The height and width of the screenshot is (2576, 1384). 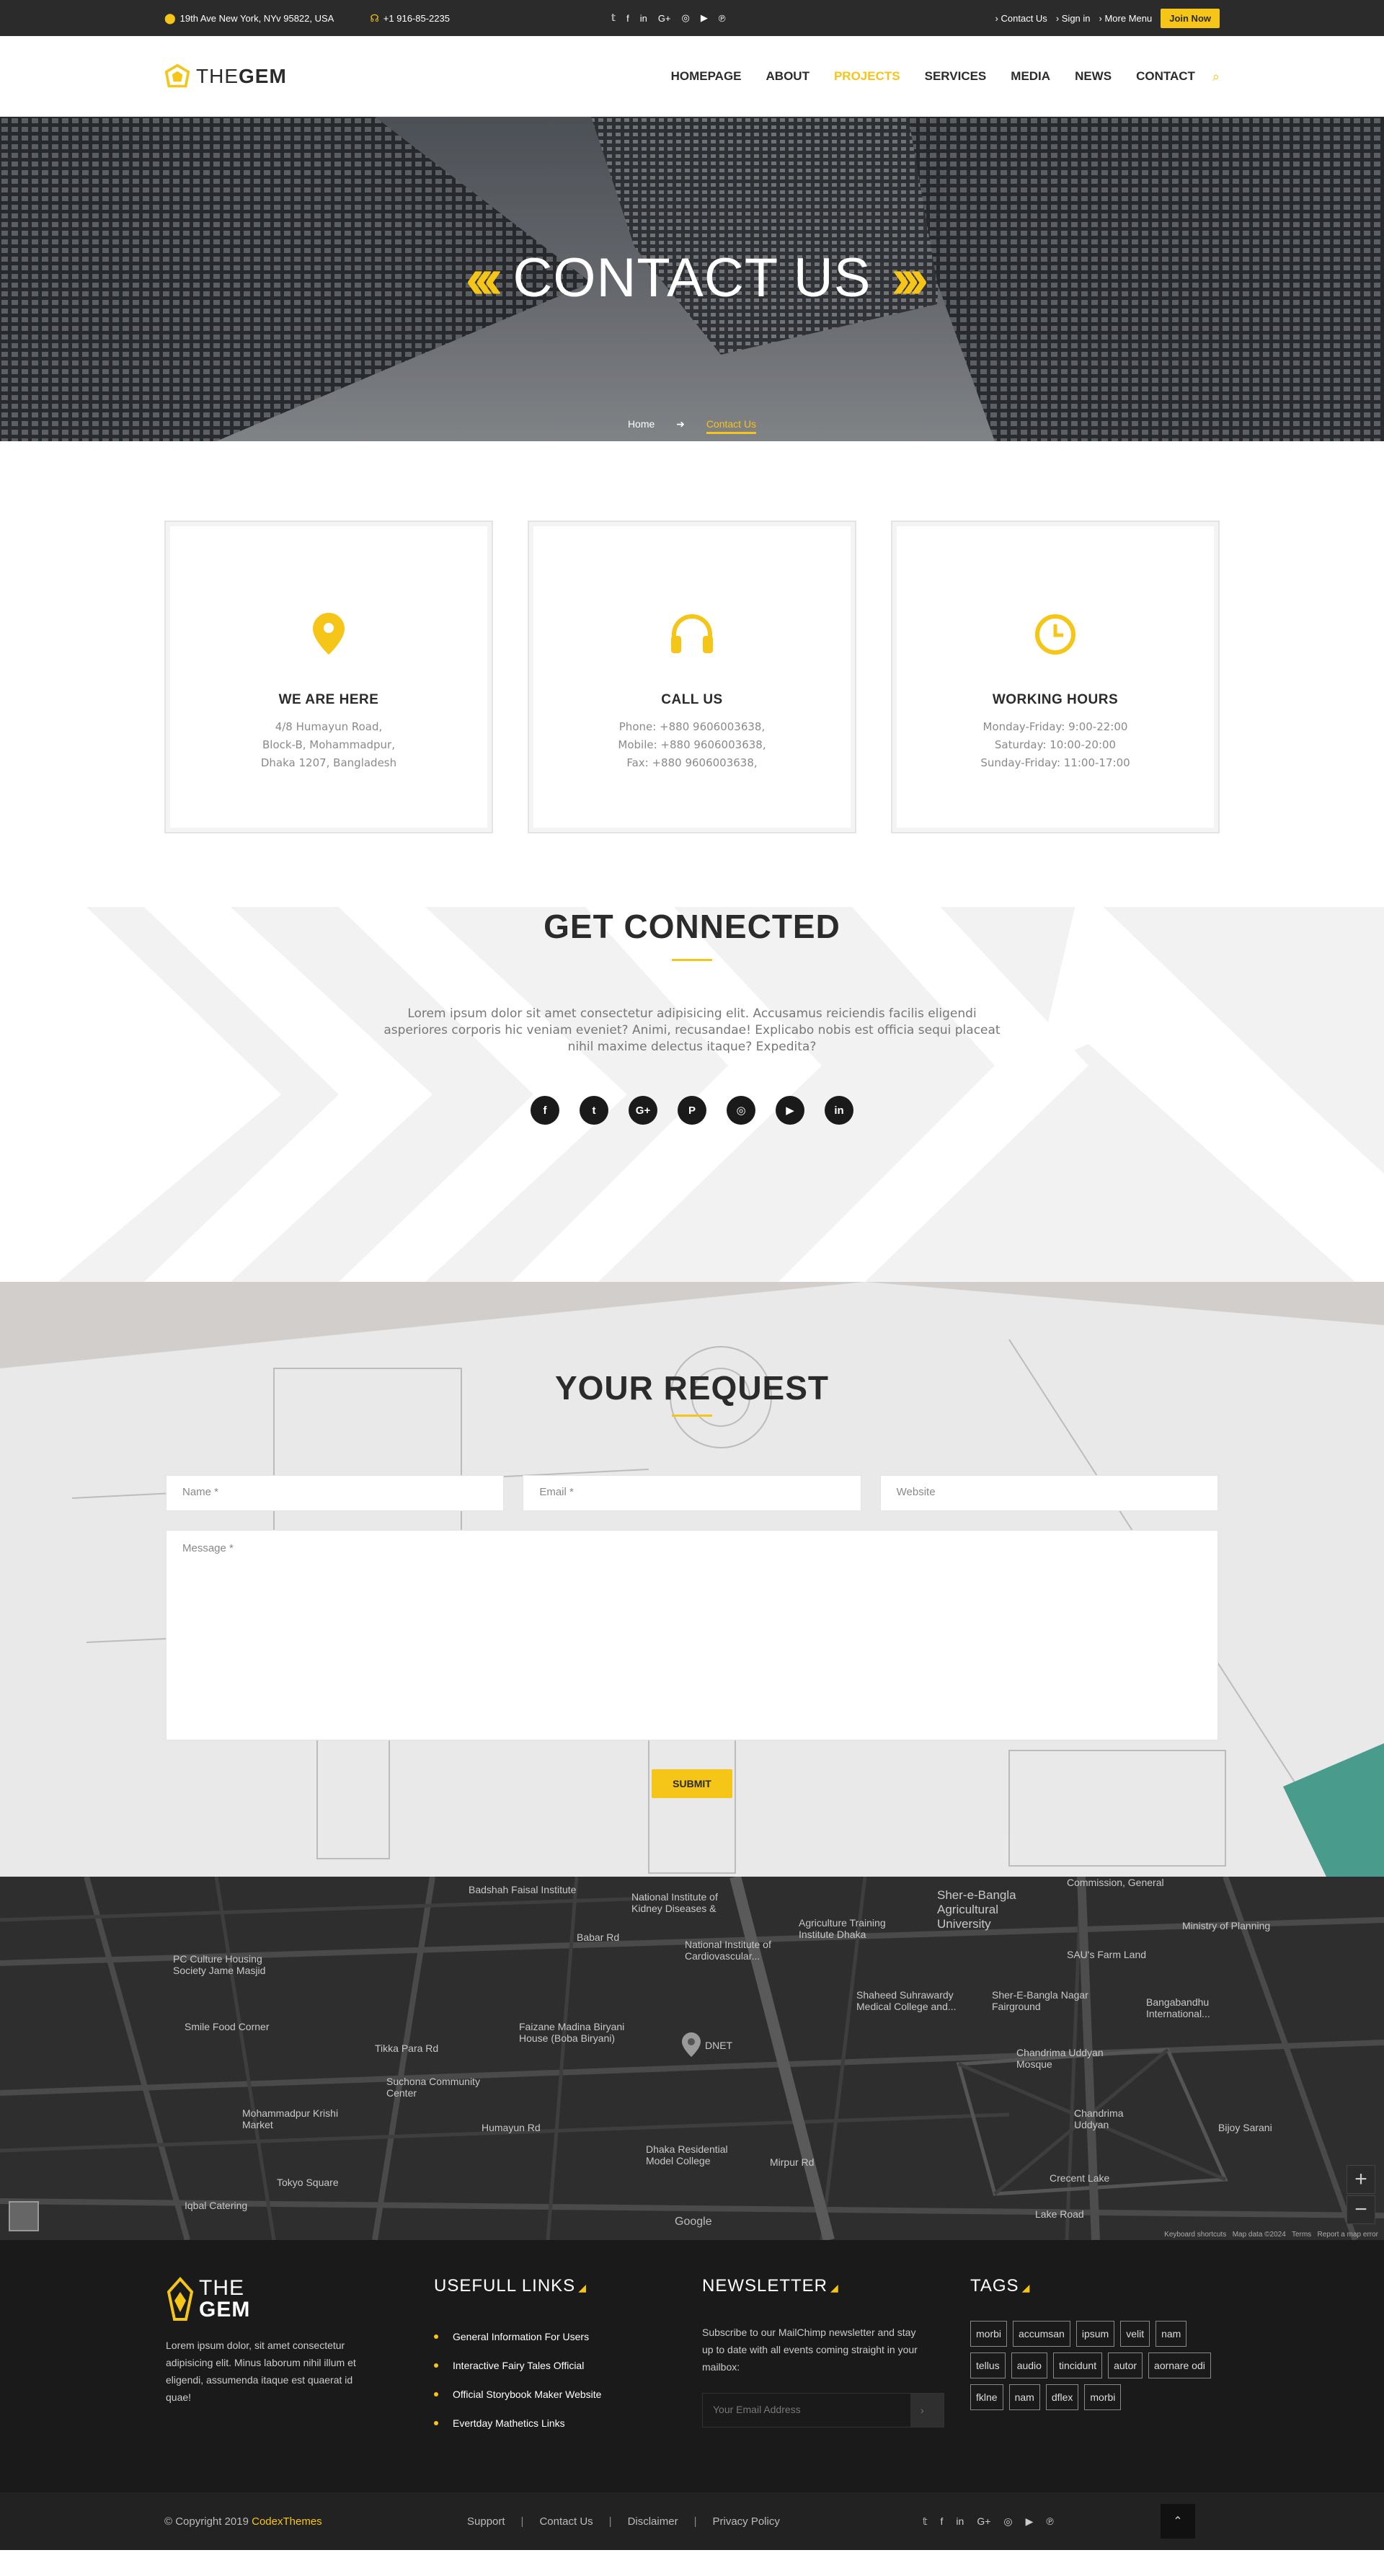 I want to click on footer-logo: THE GEM, so click(x=267, y=2299).